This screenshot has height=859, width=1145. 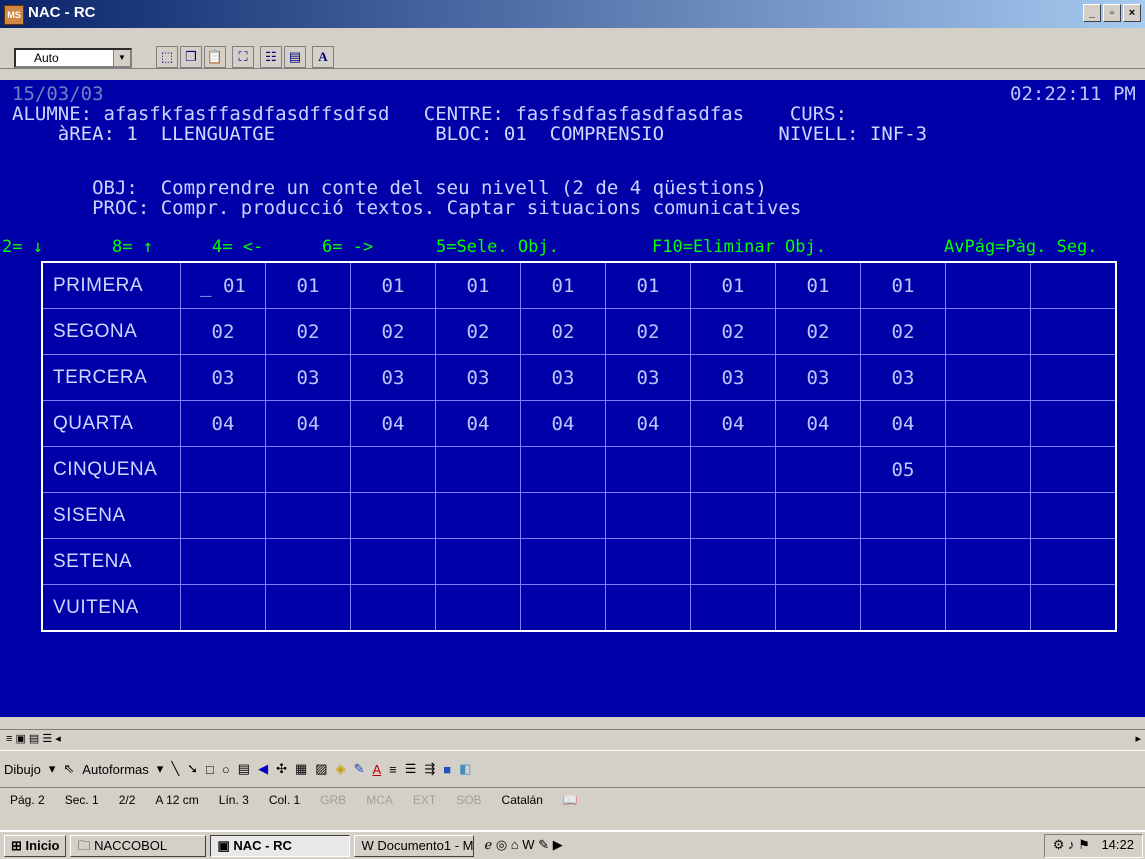 What do you see at coordinates (115, 769) in the screenshot?
I see `autoshapes-menu-button: Autoformas` at bounding box center [115, 769].